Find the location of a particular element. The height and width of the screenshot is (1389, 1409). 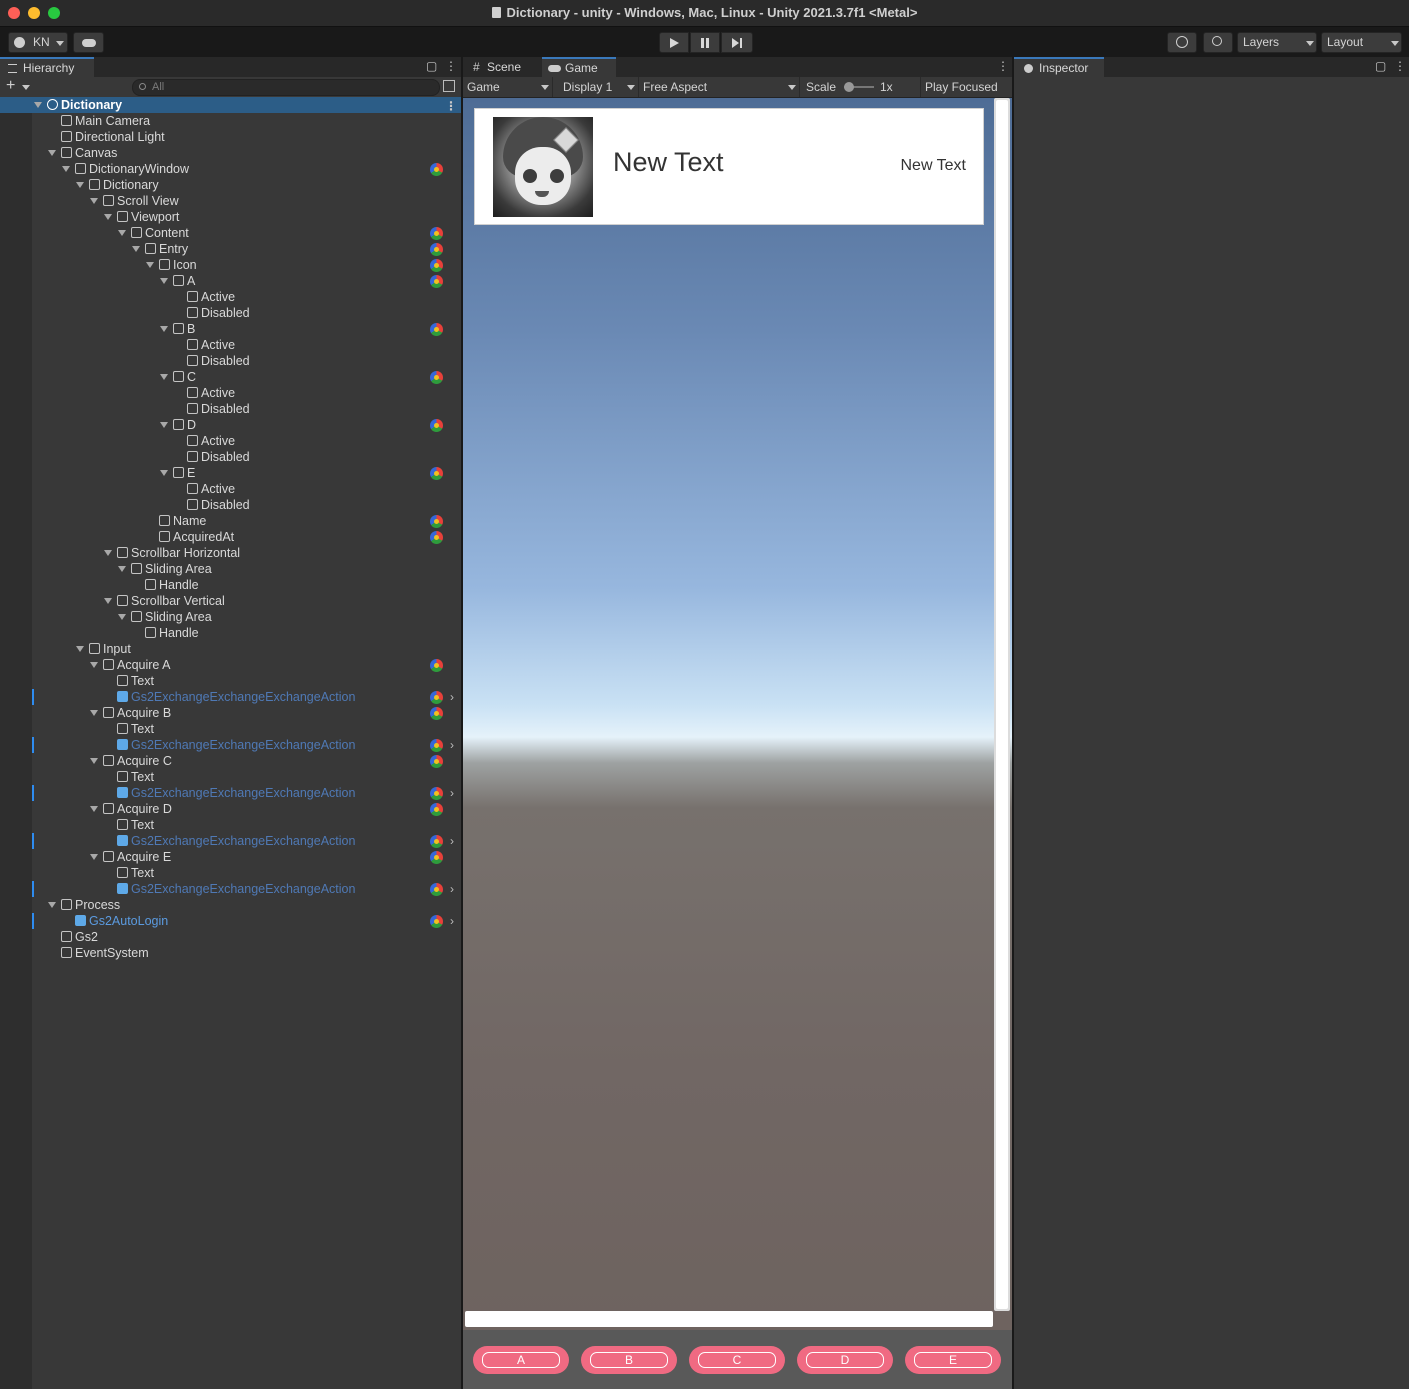

hierarchy-row: Dictionary is located at coordinates (230, 185).